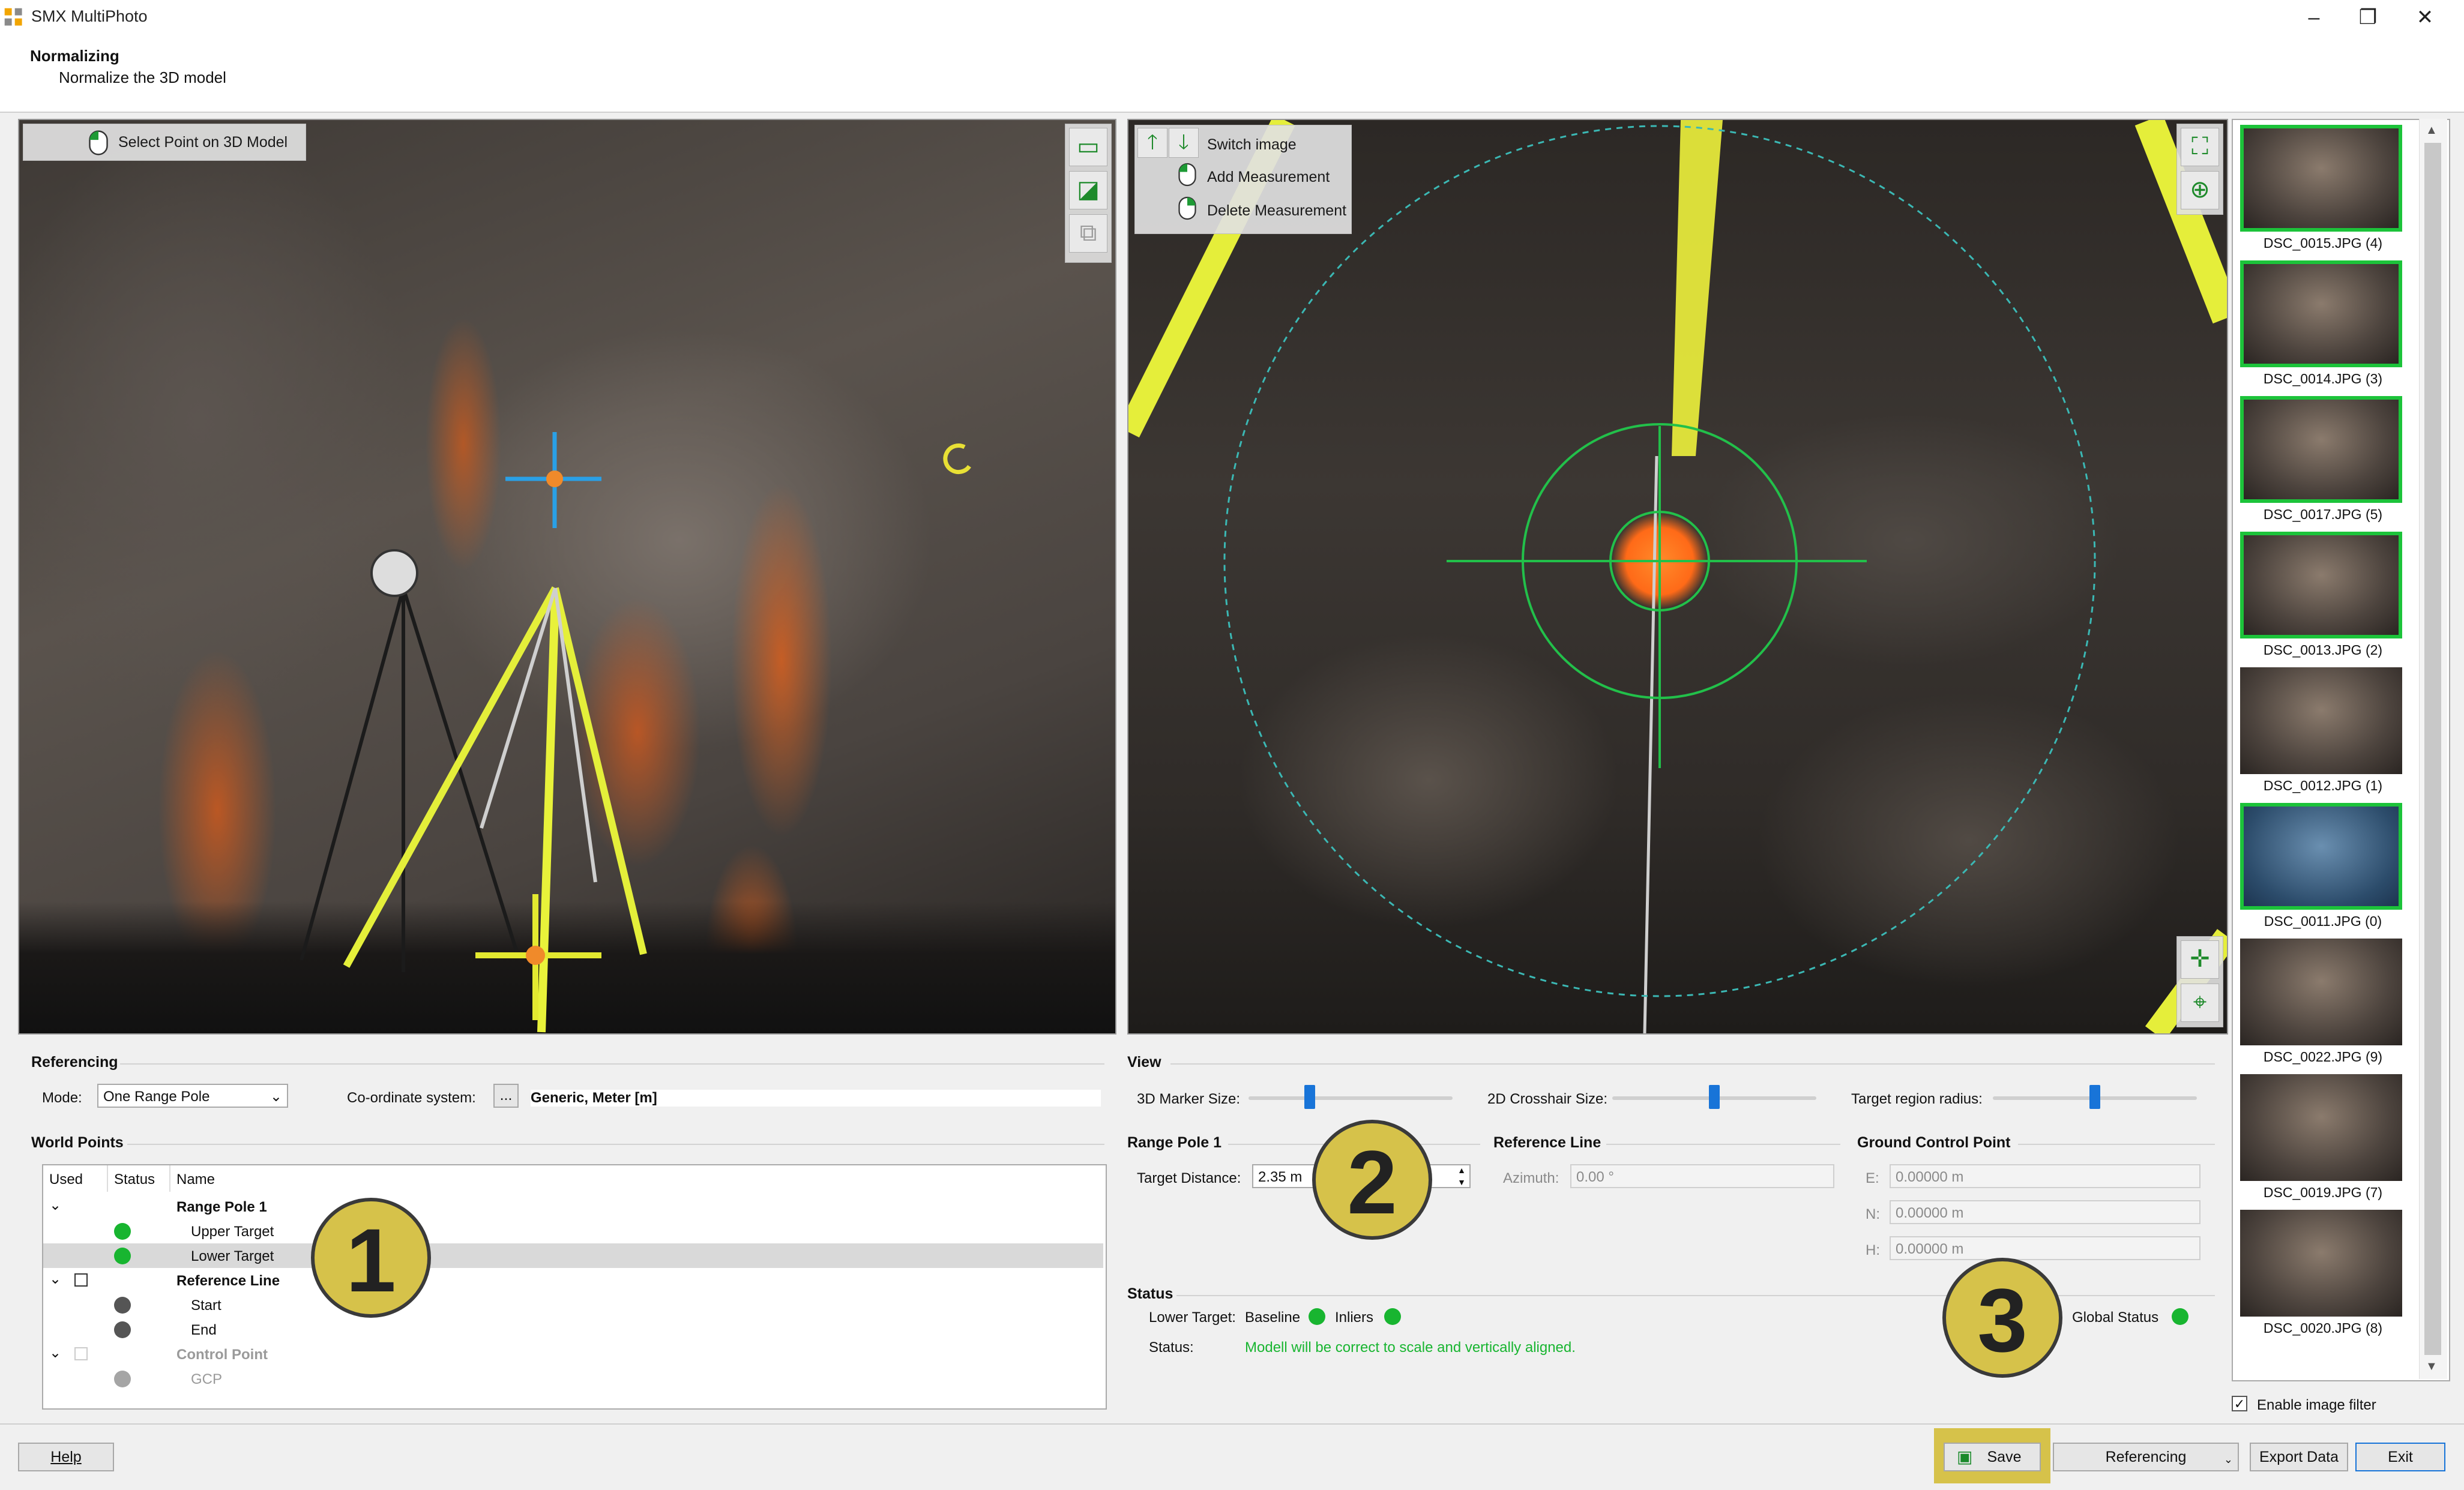 This screenshot has width=2464, height=1490. I want to click on close-button: ✕, so click(2425, 17).